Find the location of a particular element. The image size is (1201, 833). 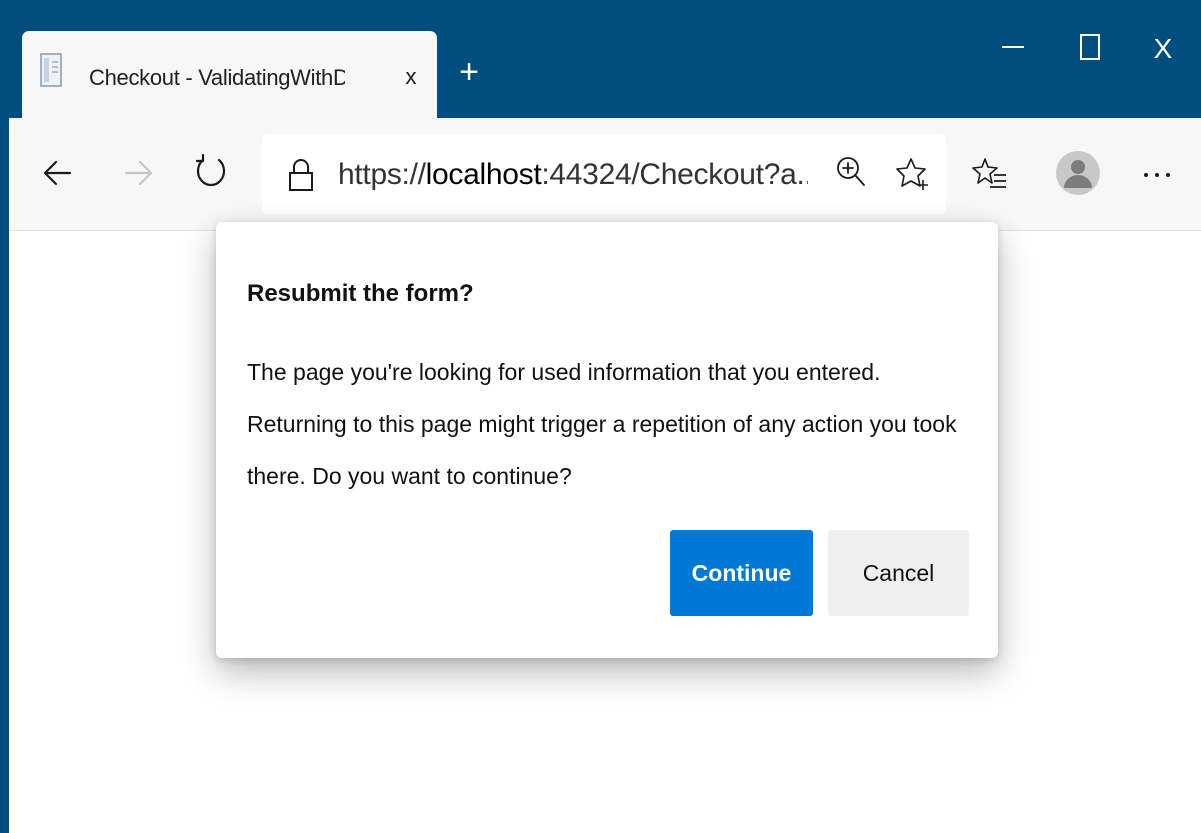

add-favorite-icon is located at coordinates (913, 174).